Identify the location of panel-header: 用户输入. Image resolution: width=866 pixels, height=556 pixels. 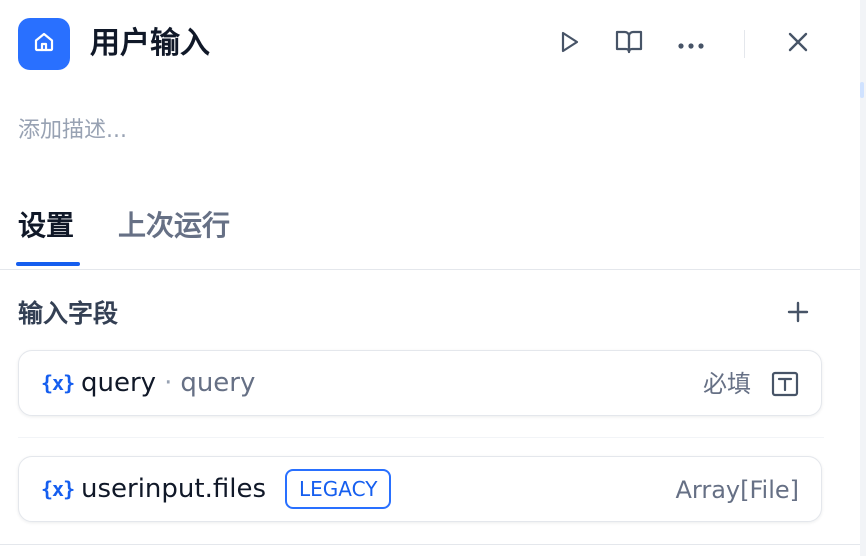
(439, 44).